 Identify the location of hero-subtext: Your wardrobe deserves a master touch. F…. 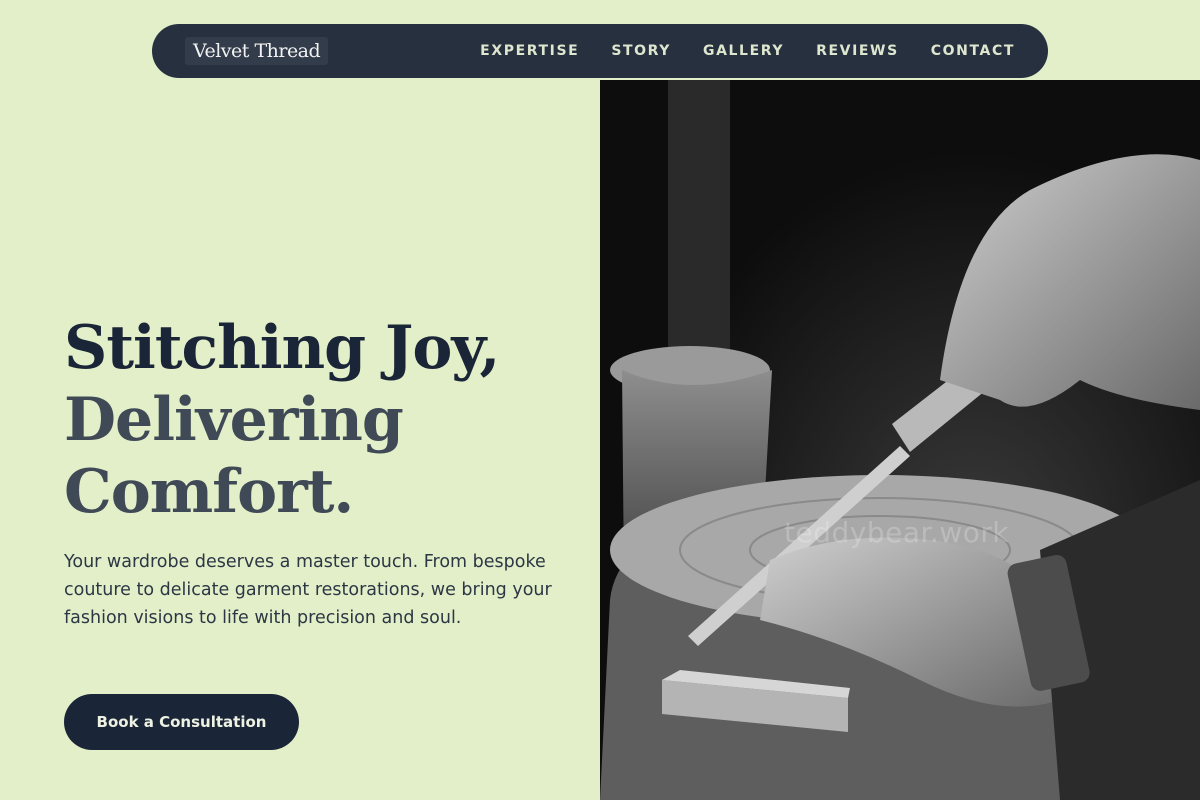
(308, 590).